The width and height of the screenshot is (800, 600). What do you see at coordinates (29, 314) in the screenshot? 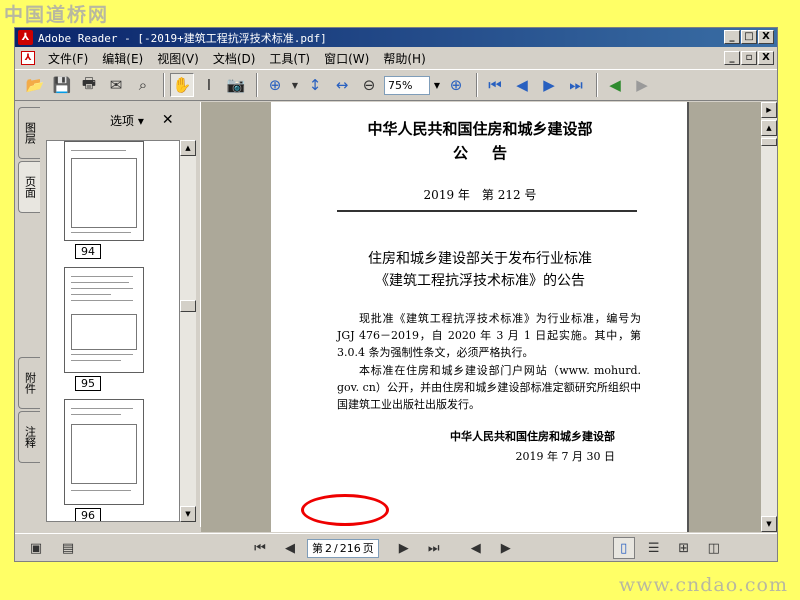
I see `navigation-tabs: 图层 页面 附件 注释` at bounding box center [29, 314].